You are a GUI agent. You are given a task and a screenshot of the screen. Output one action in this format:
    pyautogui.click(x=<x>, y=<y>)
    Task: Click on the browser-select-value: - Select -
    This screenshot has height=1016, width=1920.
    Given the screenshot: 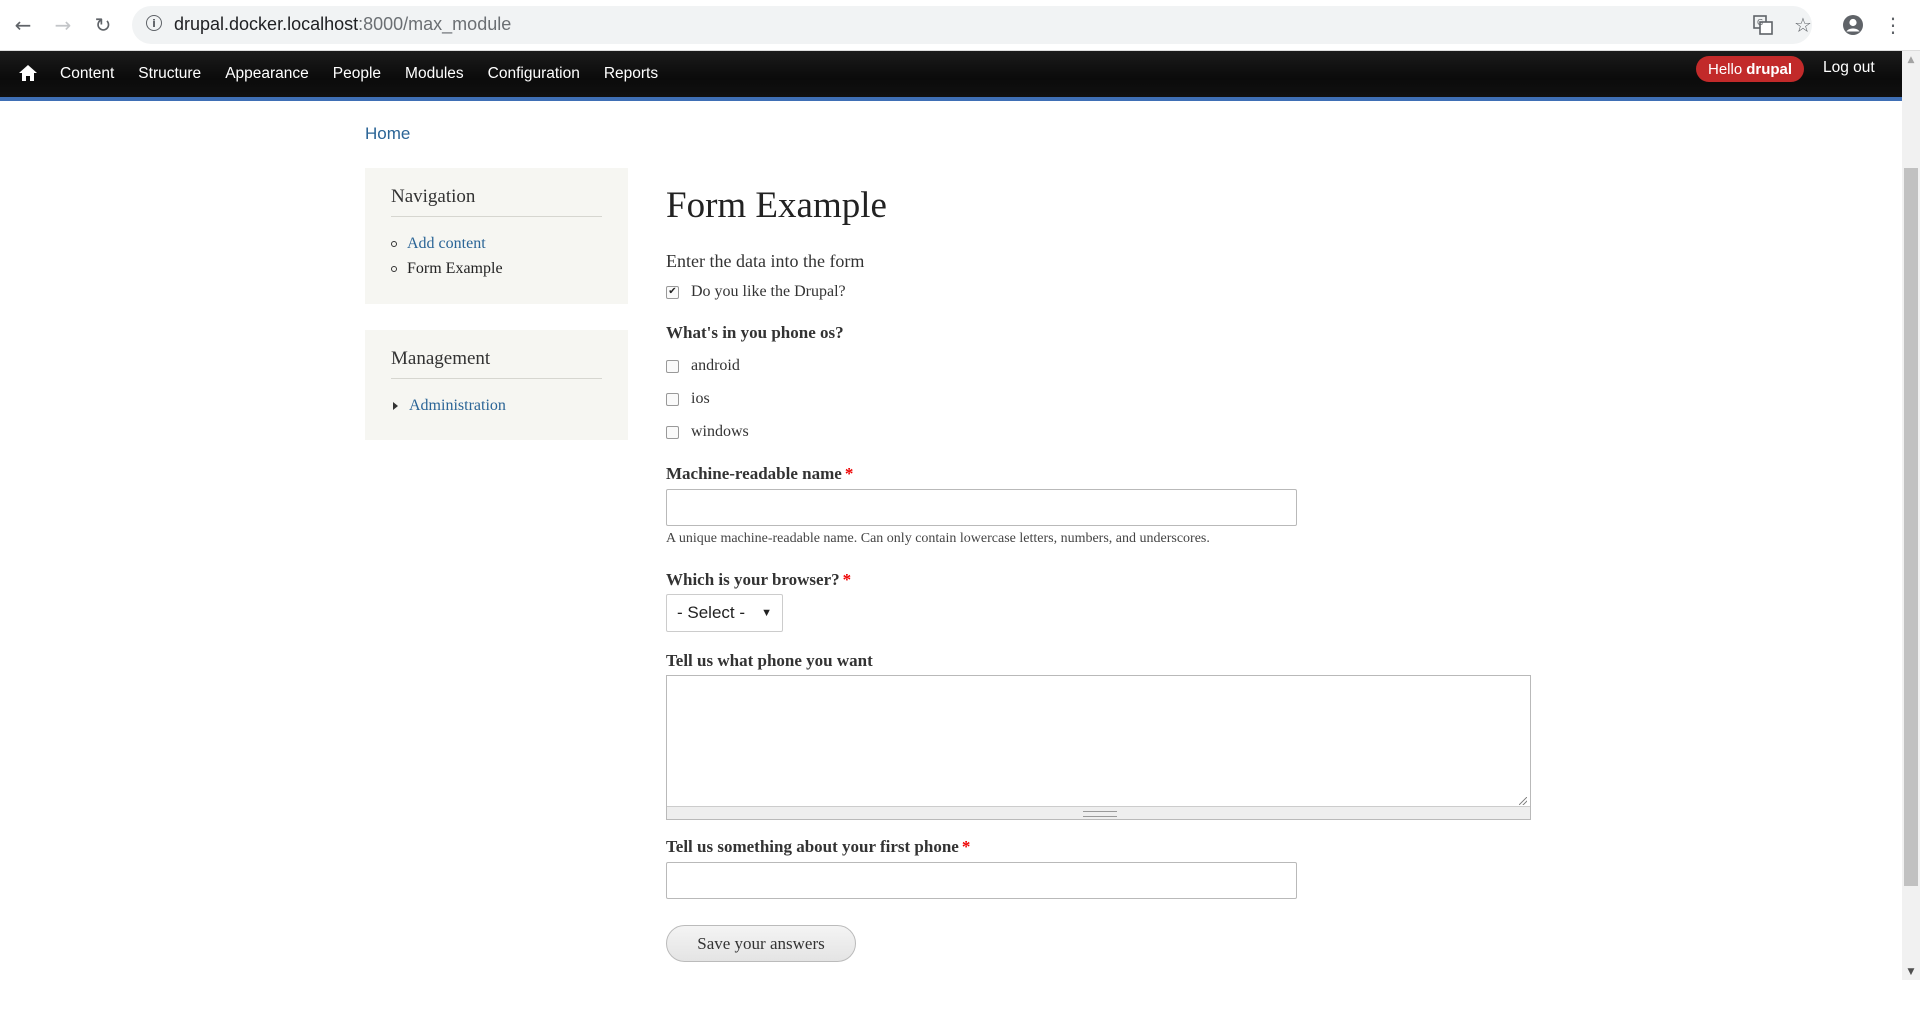 What is the action you would take?
    pyautogui.click(x=711, y=612)
    